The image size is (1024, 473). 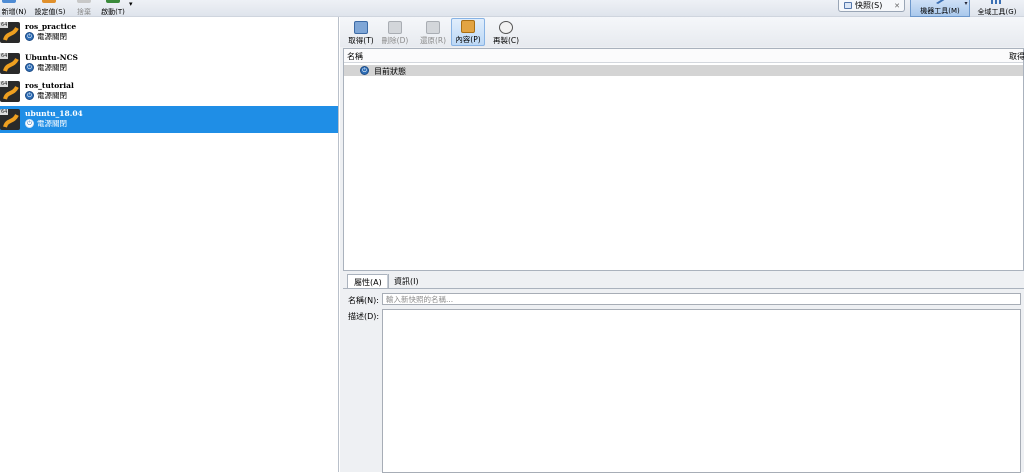 I want to click on snapshot-name-input, so click(x=701, y=299).